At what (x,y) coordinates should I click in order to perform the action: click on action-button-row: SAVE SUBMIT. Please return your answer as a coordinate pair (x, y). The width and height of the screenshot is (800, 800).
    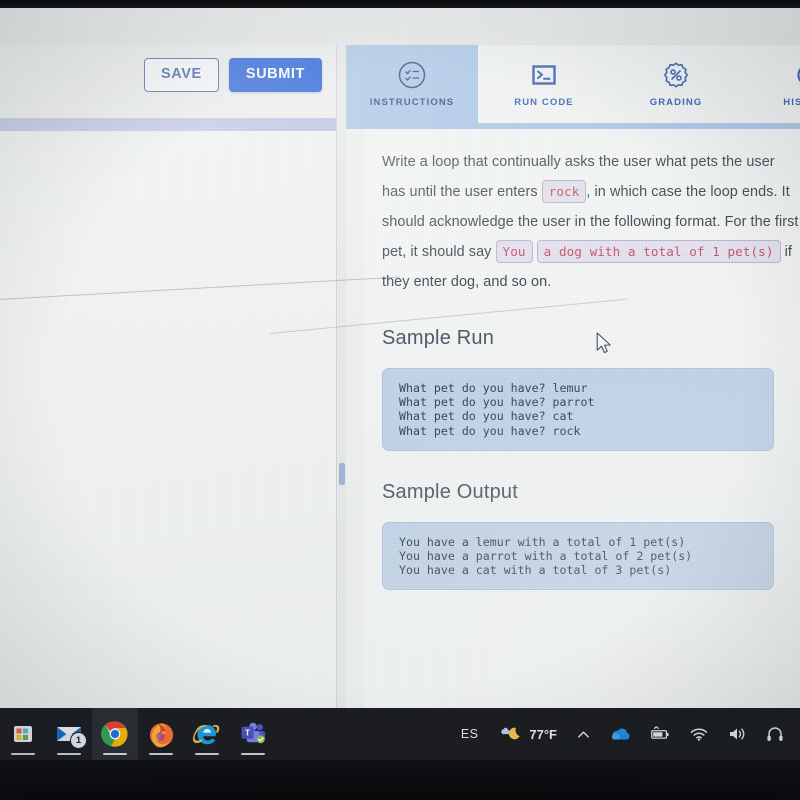
    Looking at the image, I should click on (233, 75).